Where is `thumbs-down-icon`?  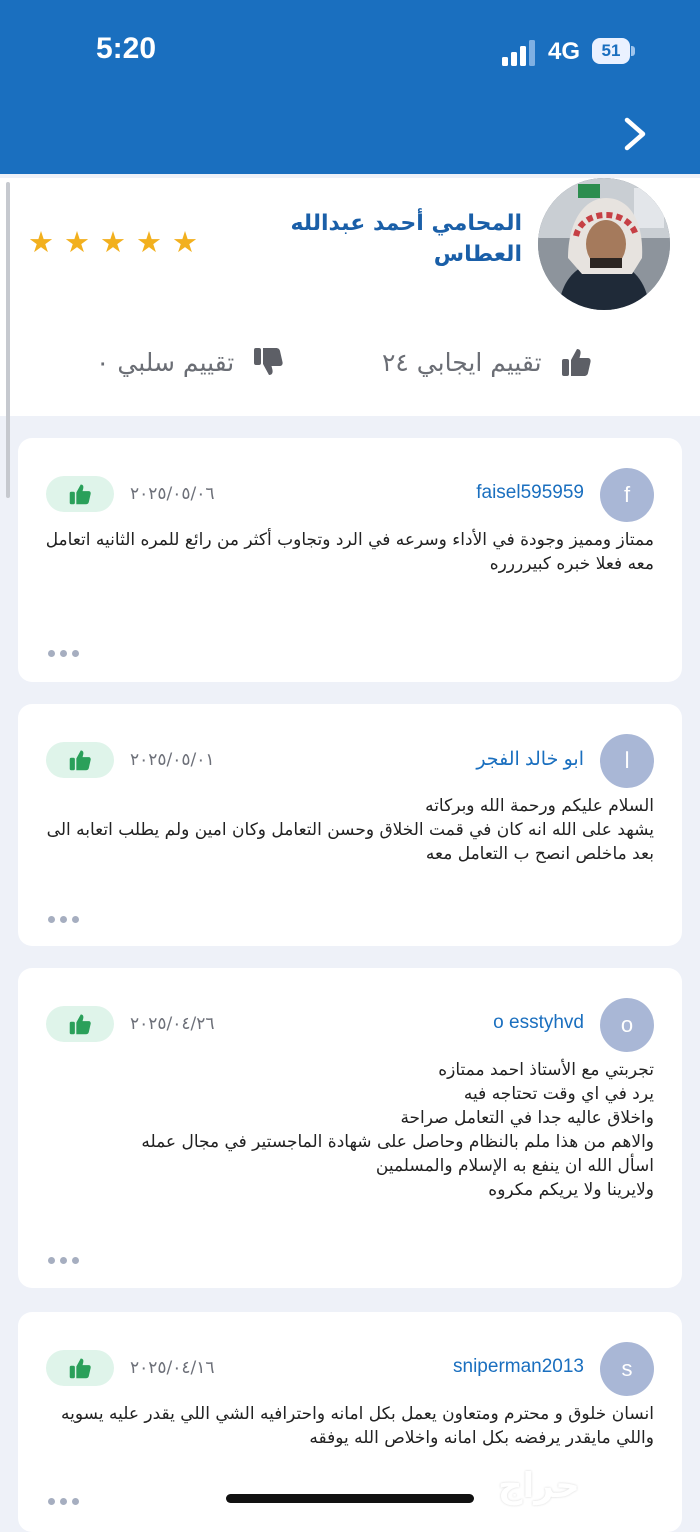 thumbs-down-icon is located at coordinates (268, 361).